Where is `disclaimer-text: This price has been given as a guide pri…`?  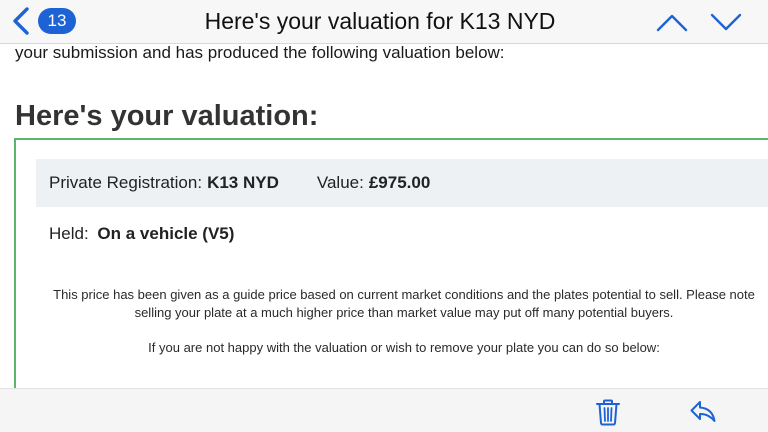 disclaimer-text: This price has been given as a guide pri… is located at coordinates (404, 303).